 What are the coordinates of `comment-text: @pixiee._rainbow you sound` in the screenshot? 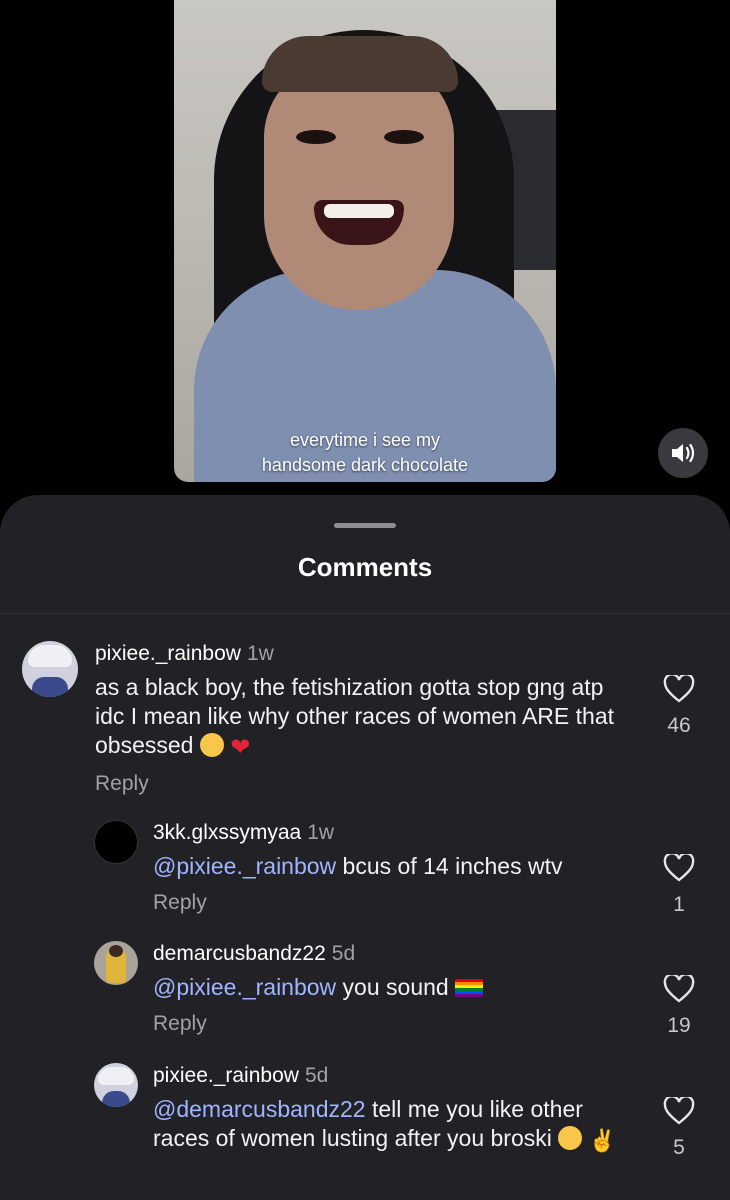 It's located at (388, 987).